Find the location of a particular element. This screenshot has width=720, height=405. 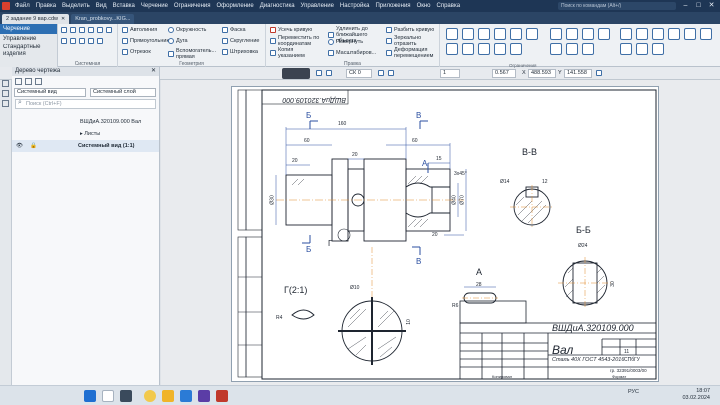

mirror-button: Зеркально отразить is located at coordinates (411, 41).